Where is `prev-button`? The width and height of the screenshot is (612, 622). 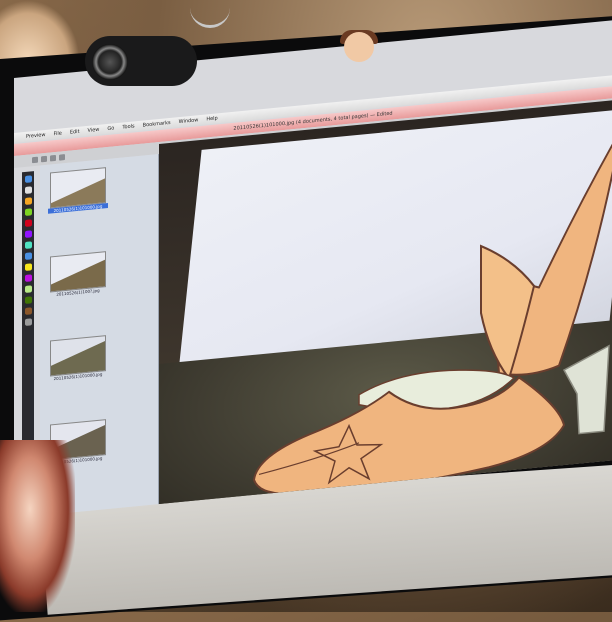 prev-button is located at coordinates (44, 159).